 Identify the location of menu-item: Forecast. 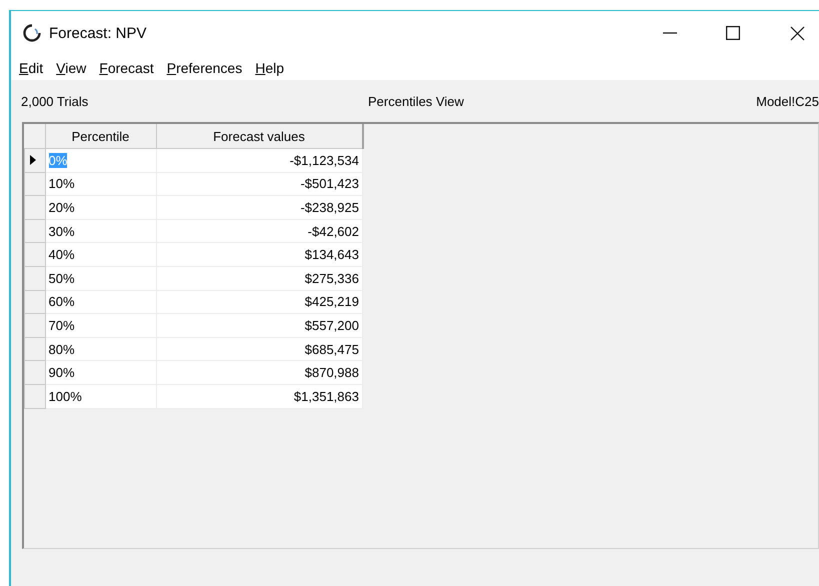
(126, 68).